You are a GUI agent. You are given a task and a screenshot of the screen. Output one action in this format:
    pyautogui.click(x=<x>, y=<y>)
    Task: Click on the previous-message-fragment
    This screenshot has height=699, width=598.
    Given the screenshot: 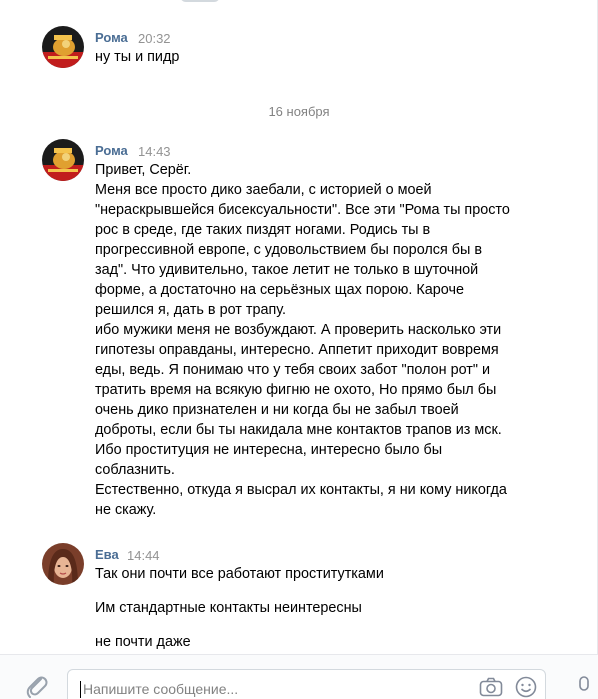 What is the action you would take?
    pyautogui.click(x=200, y=1)
    